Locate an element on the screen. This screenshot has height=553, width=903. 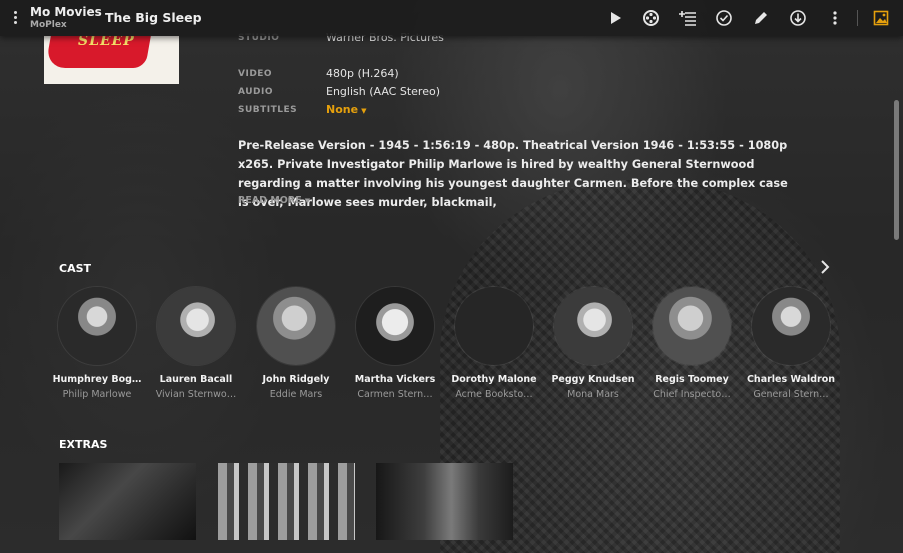
cast-member: John Ridgely Eddie Mars is located at coordinates (296, 343).